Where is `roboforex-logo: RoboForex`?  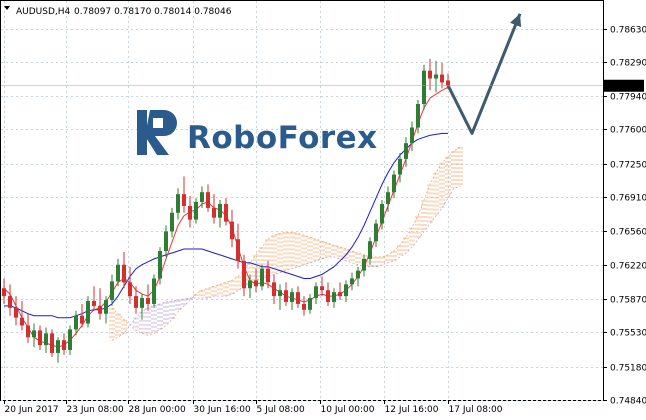 roboforex-logo: RoboForex is located at coordinates (257, 133).